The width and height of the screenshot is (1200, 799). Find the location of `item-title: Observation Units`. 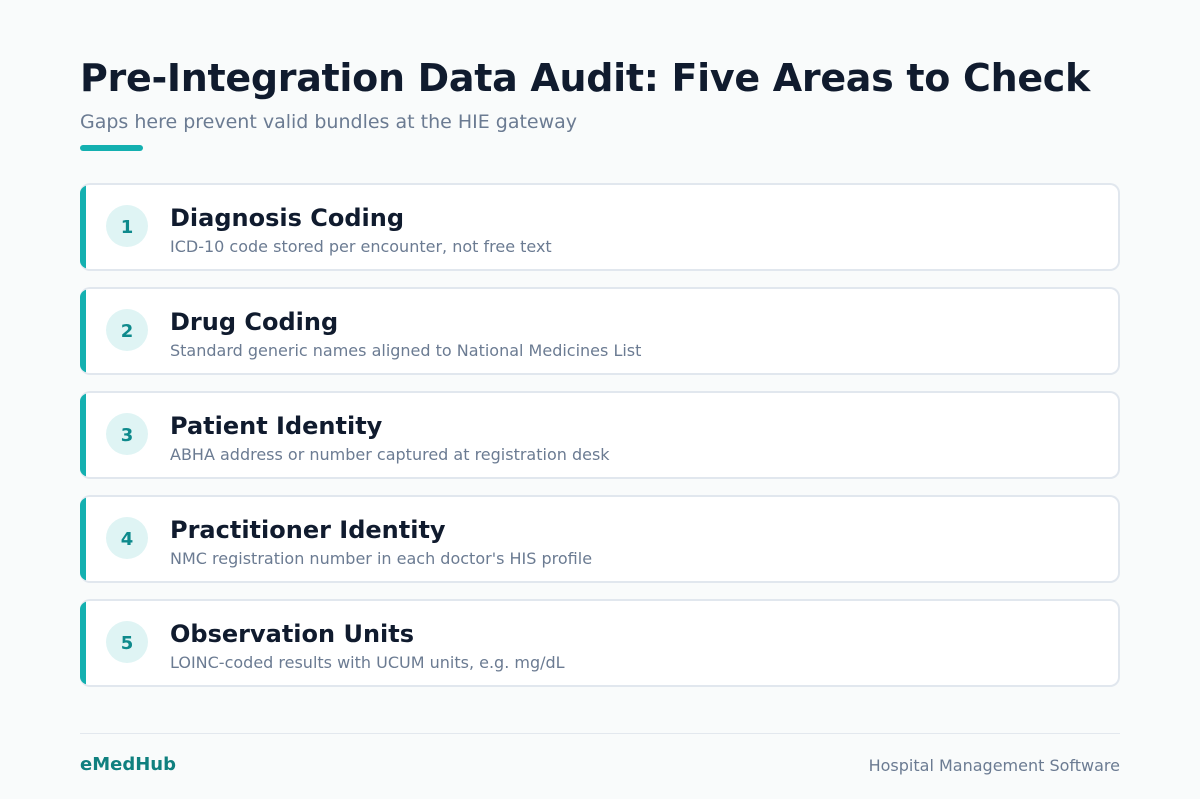

item-title: Observation Units is located at coordinates (292, 634).